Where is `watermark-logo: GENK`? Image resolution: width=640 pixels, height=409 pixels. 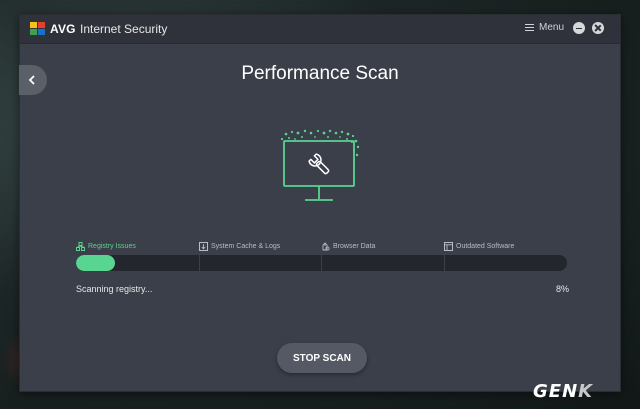 watermark-logo: GENK is located at coordinates (563, 391).